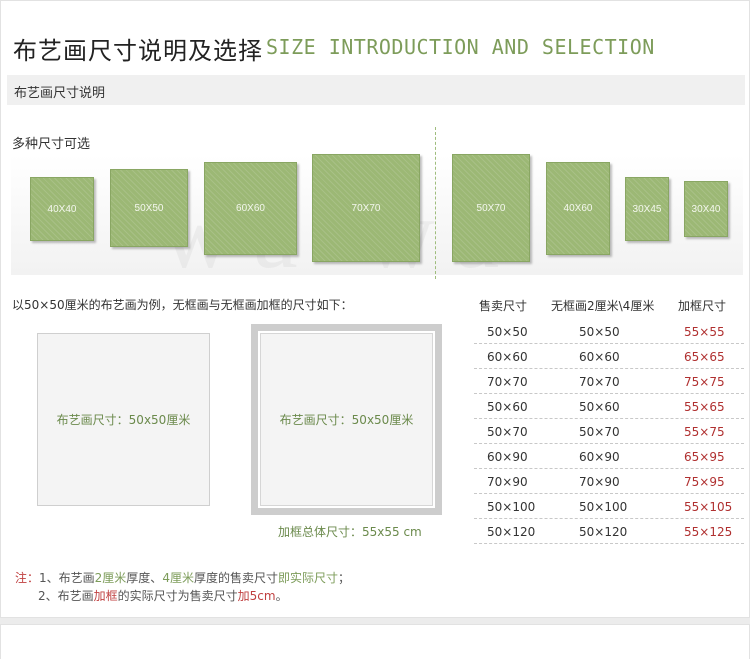 The width and height of the screenshot is (750, 659). Describe the element at coordinates (343, 578) in the screenshot. I see `note-text: ；` at that location.